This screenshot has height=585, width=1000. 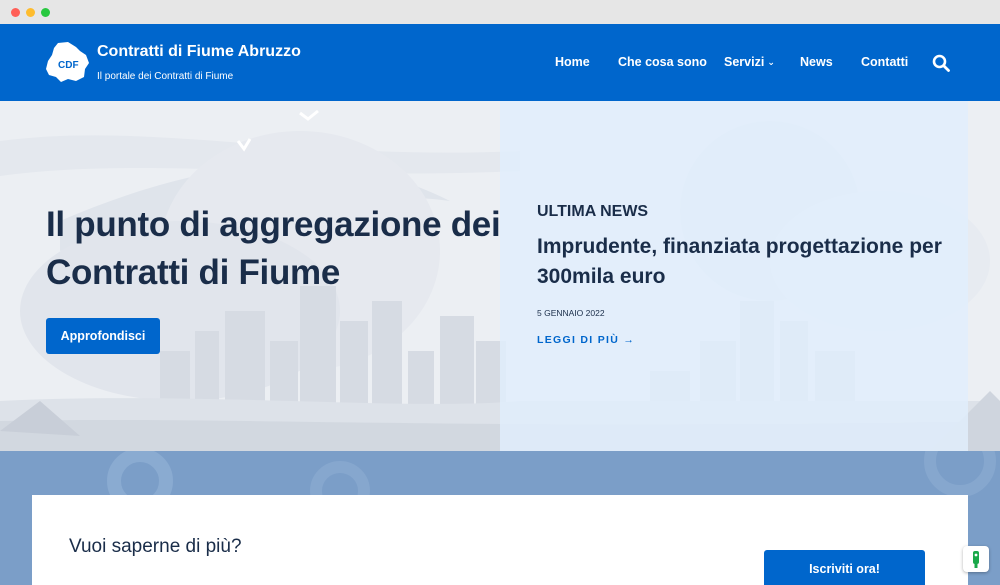 What do you see at coordinates (500, 540) in the screenshot?
I see `newsletter-card: Vuoi saperne di più? Iscriviti ora!` at bounding box center [500, 540].